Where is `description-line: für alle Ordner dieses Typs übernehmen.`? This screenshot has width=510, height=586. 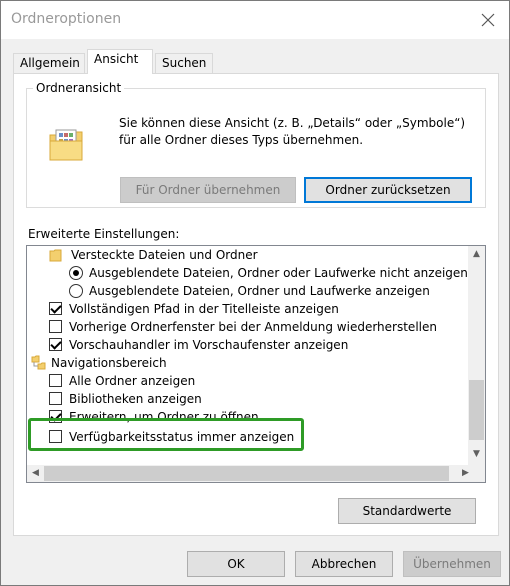 description-line: für alle Ordner dieses Typs übernehmen. is located at coordinates (241, 140).